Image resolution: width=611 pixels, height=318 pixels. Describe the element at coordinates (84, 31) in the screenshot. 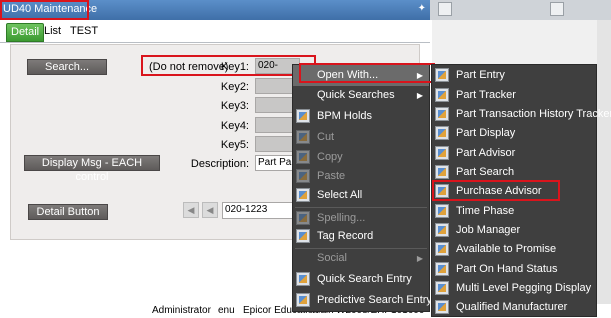

I see `tab-test: TEST` at that location.